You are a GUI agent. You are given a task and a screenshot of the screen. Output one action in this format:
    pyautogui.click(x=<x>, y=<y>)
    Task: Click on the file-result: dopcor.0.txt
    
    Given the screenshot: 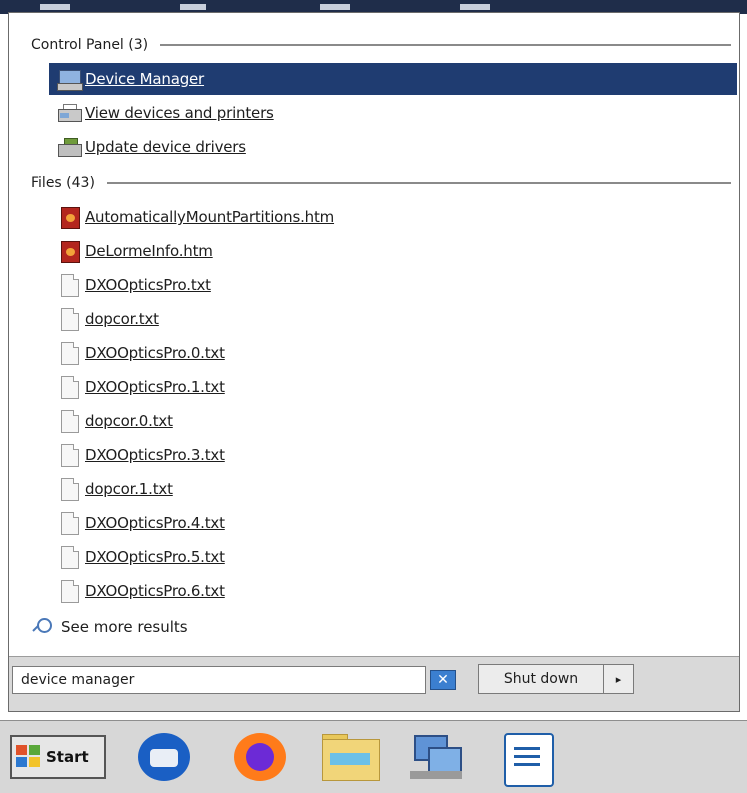 What is the action you would take?
    pyautogui.click(x=393, y=421)
    